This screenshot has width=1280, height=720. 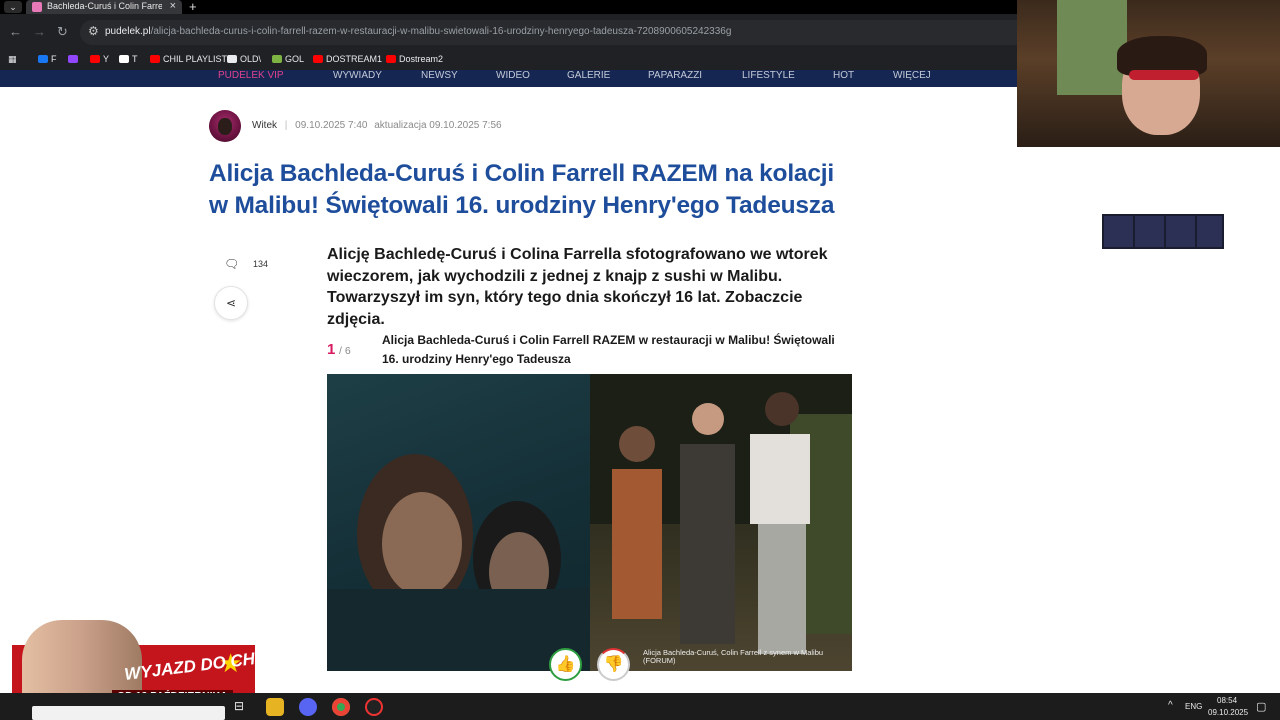 What do you see at coordinates (438, 125) in the screenshot?
I see `update-date: aktualizacja 09.10.2025 7:56` at bounding box center [438, 125].